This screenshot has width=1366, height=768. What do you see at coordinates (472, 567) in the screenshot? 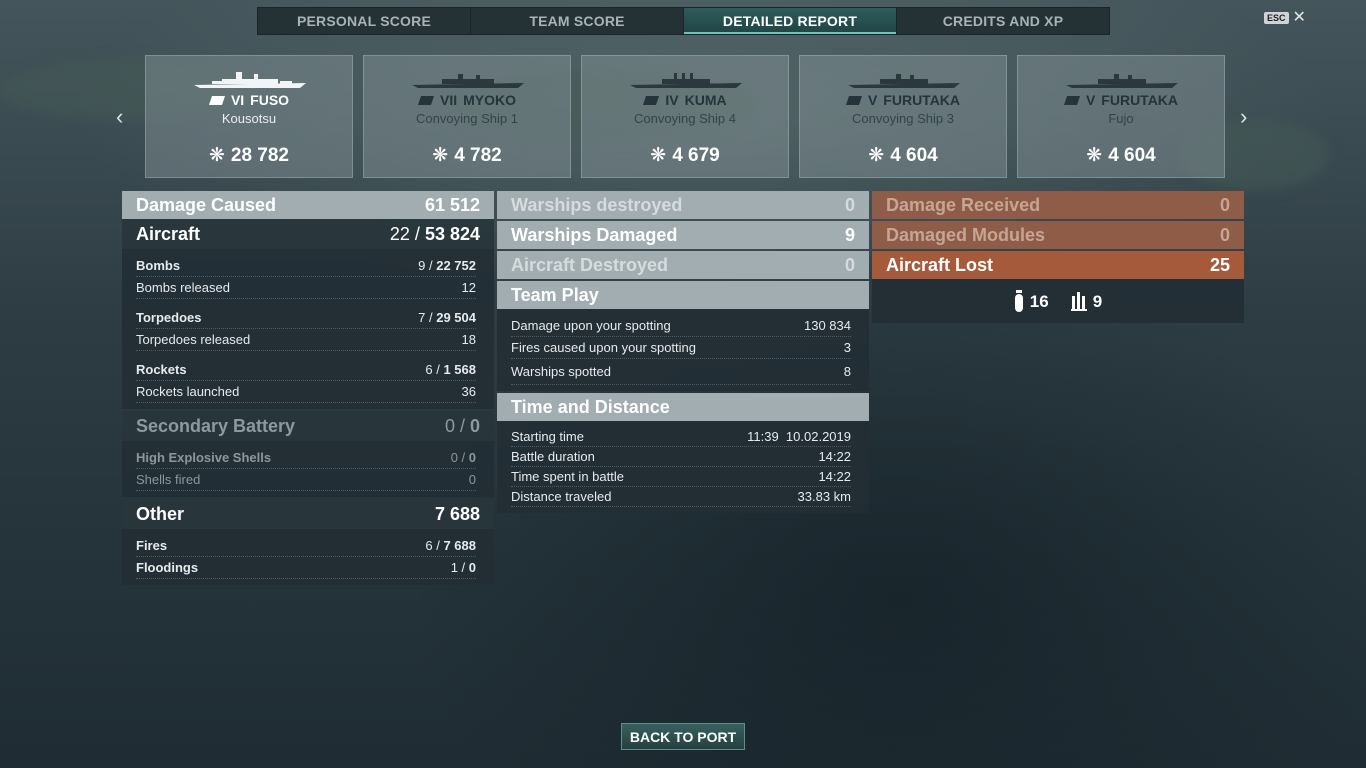
I see `floodings-damage: 0` at bounding box center [472, 567].